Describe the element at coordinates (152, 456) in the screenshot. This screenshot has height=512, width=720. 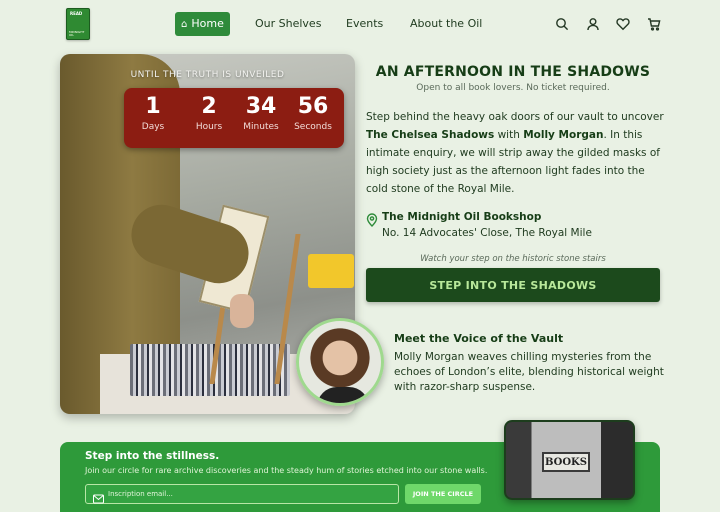
I see `newsletter-title: Step into the stillness.` at that location.